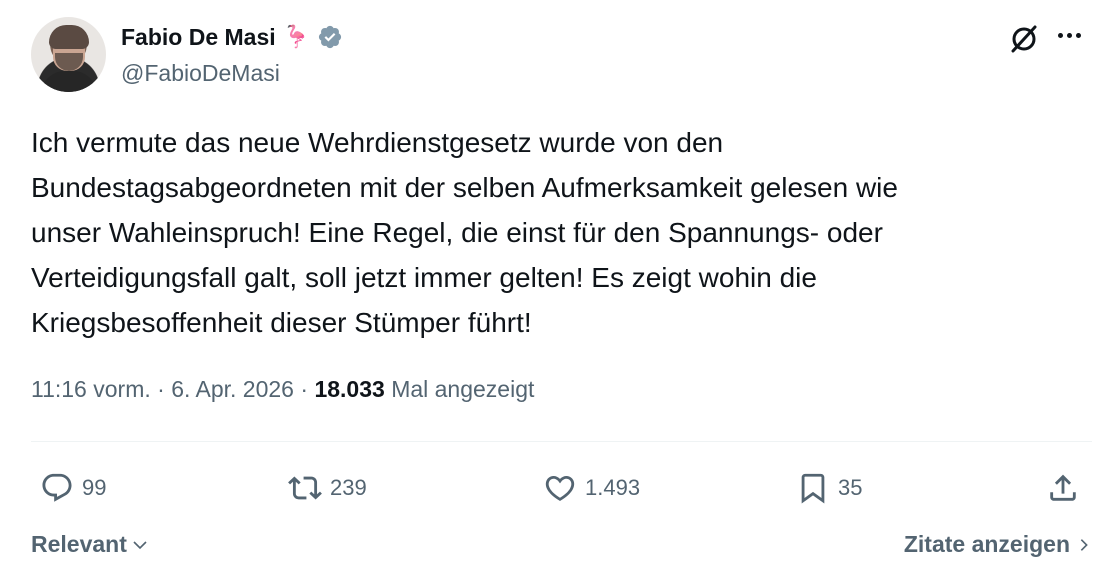  What do you see at coordinates (140, 544) in the screenshot?
I see `chevron-down-icon` at bounding box center [140, 544].